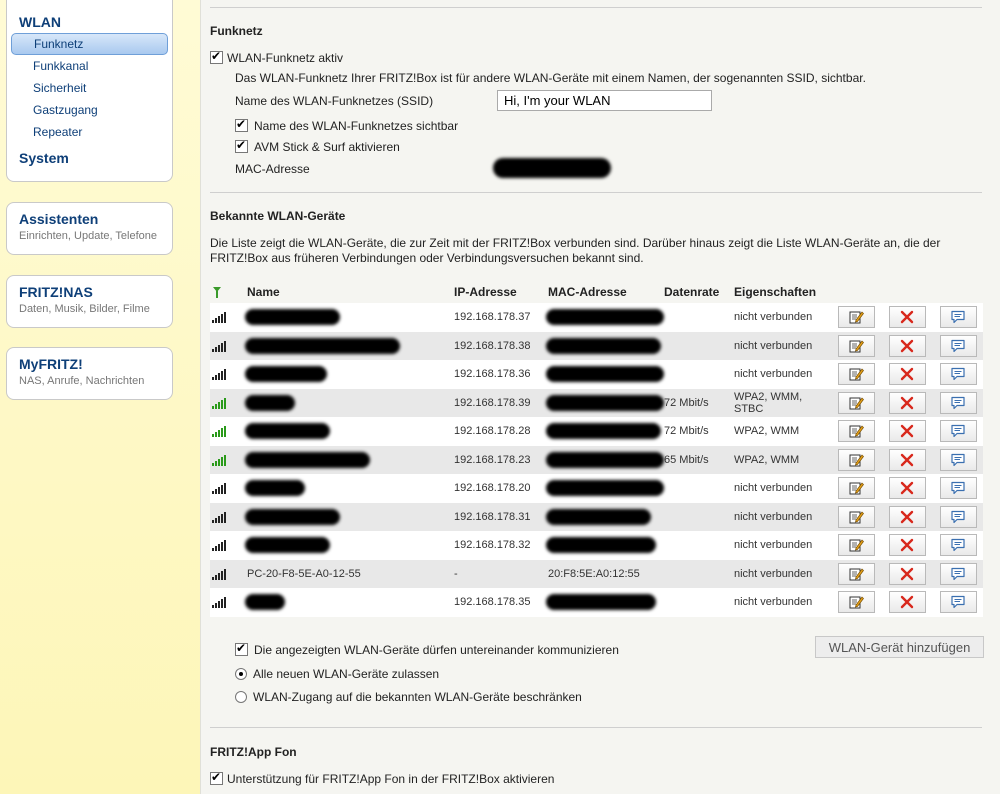  What do you see at coordinates (82, 381) in the screenshot?
I see `nav-card-subtitle: NAS, Anrufe, Nachrichten` at bounding box center [82, 381].